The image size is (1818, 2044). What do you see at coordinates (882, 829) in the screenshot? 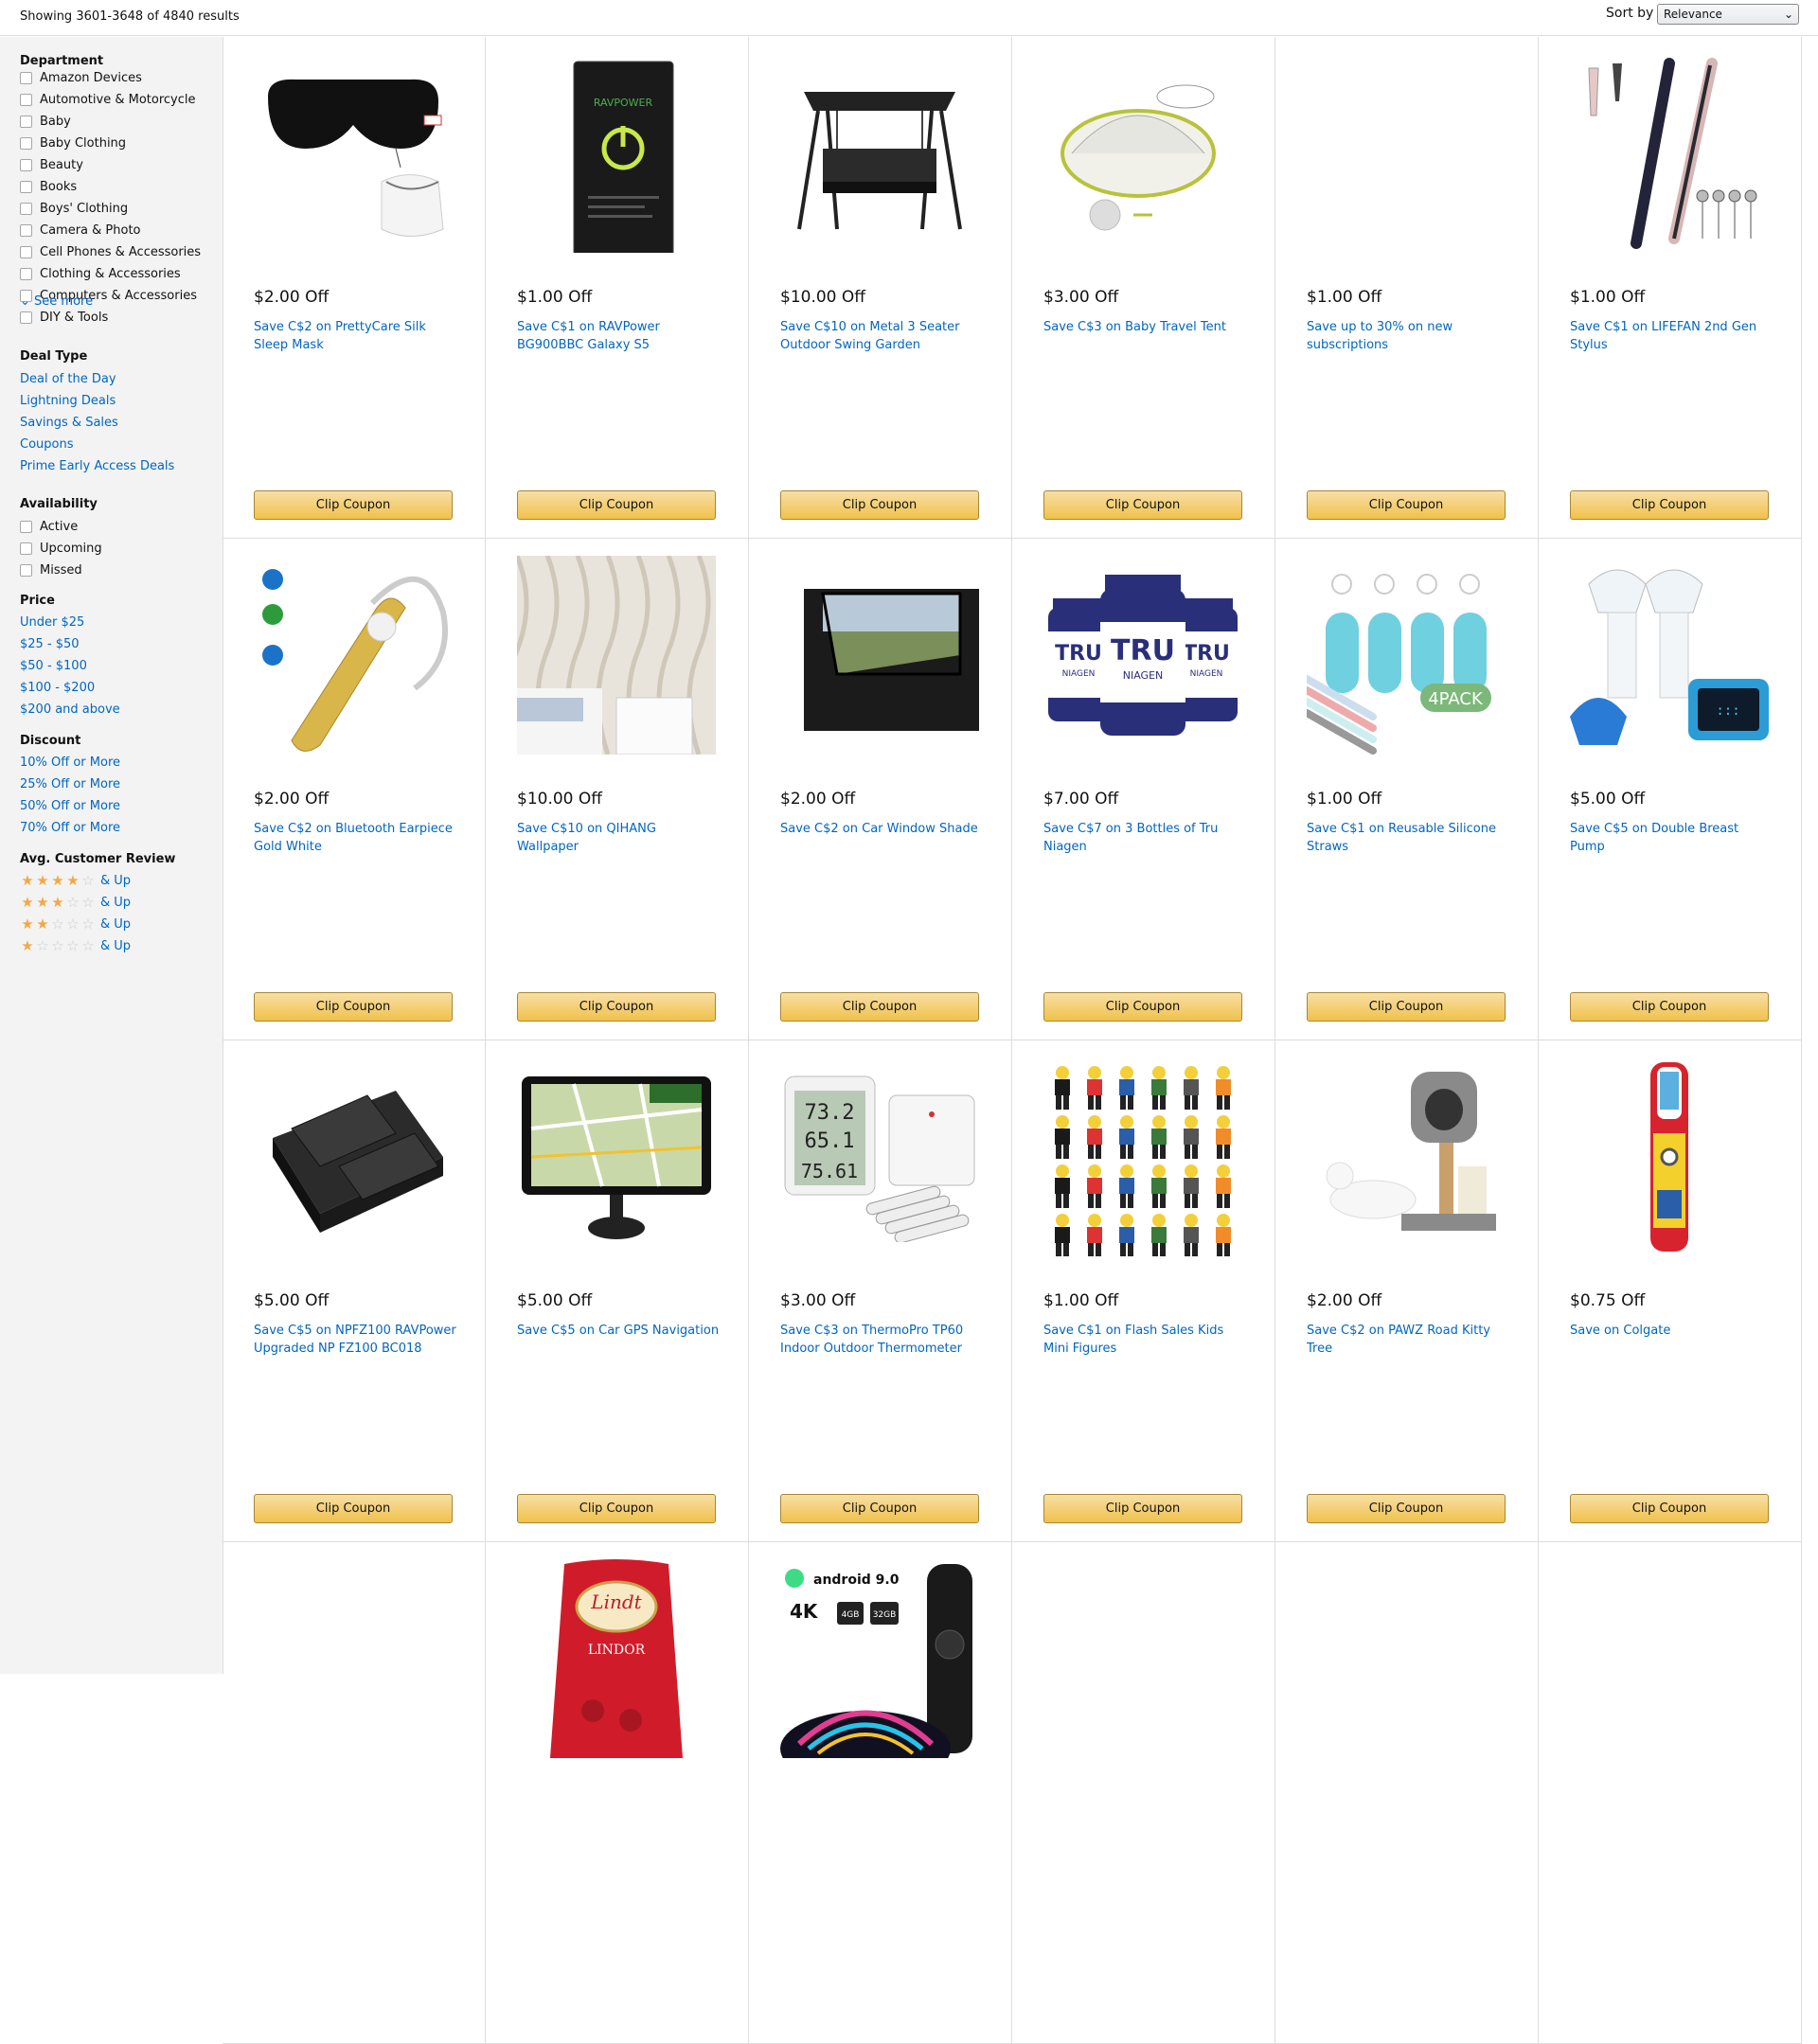
I see `deal-title-link: Save C$2 on Car Window Shade` at bounding box center [882, 829].